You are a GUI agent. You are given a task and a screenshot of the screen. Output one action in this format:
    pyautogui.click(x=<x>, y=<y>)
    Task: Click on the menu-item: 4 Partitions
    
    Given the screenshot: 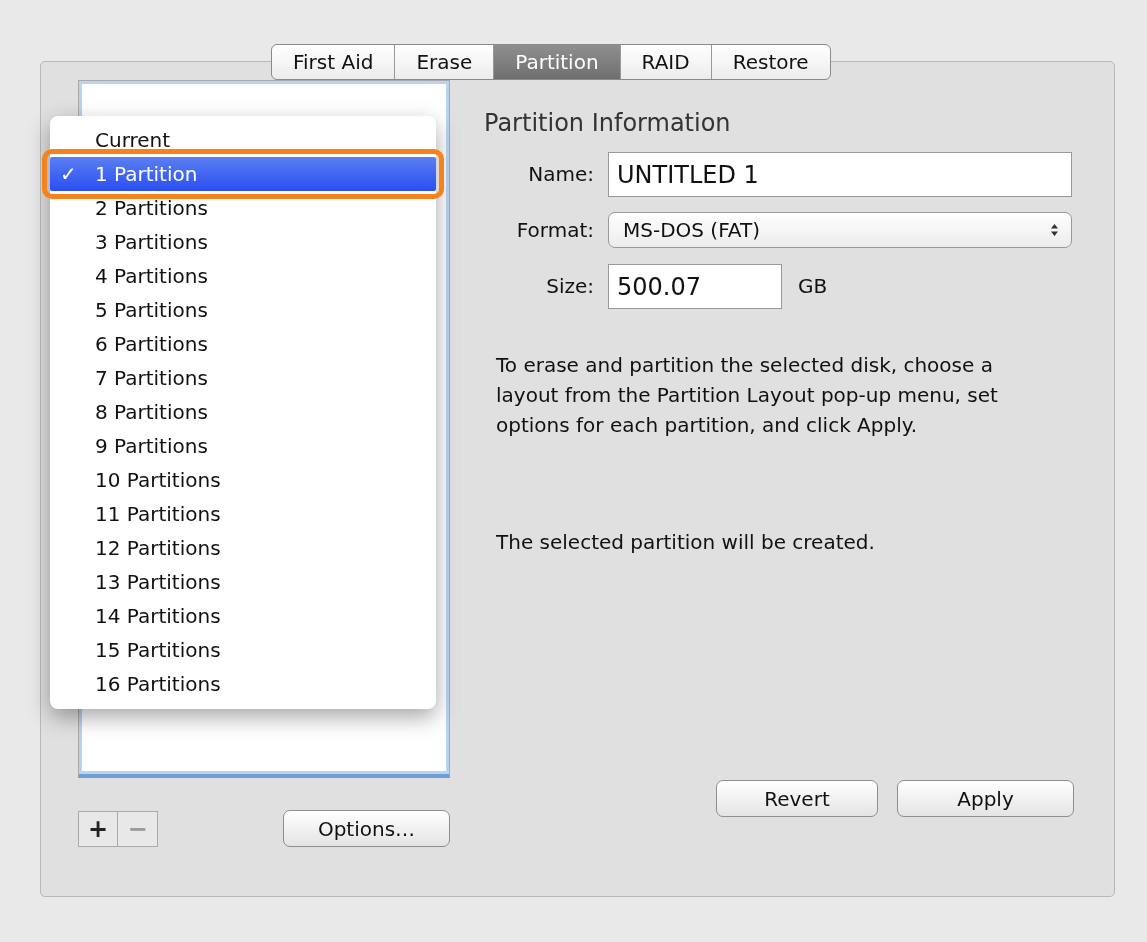 What is the action you would take?
    pyautogui.click(x=243, y=276)
    